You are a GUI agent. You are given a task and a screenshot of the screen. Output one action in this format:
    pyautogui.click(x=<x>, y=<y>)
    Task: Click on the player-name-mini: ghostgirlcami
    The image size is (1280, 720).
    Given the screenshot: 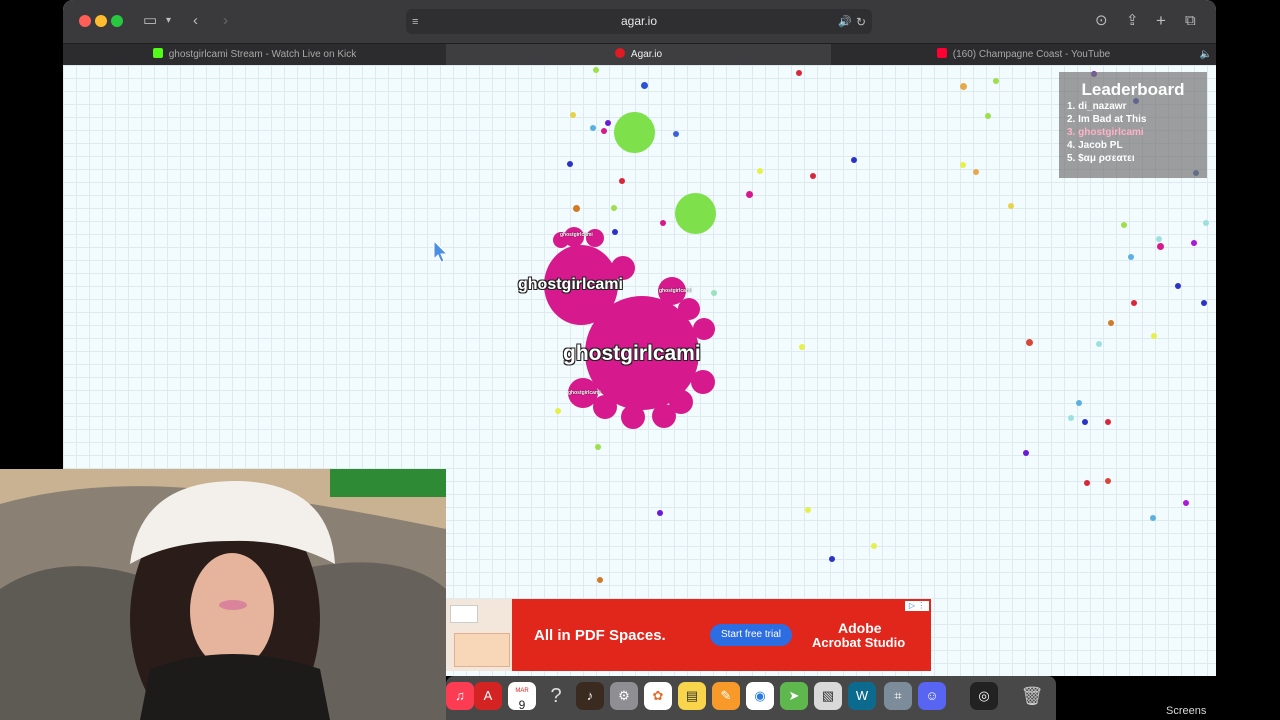 What is the action you would take?
    pyautogui.click(x=675, y=291)
    